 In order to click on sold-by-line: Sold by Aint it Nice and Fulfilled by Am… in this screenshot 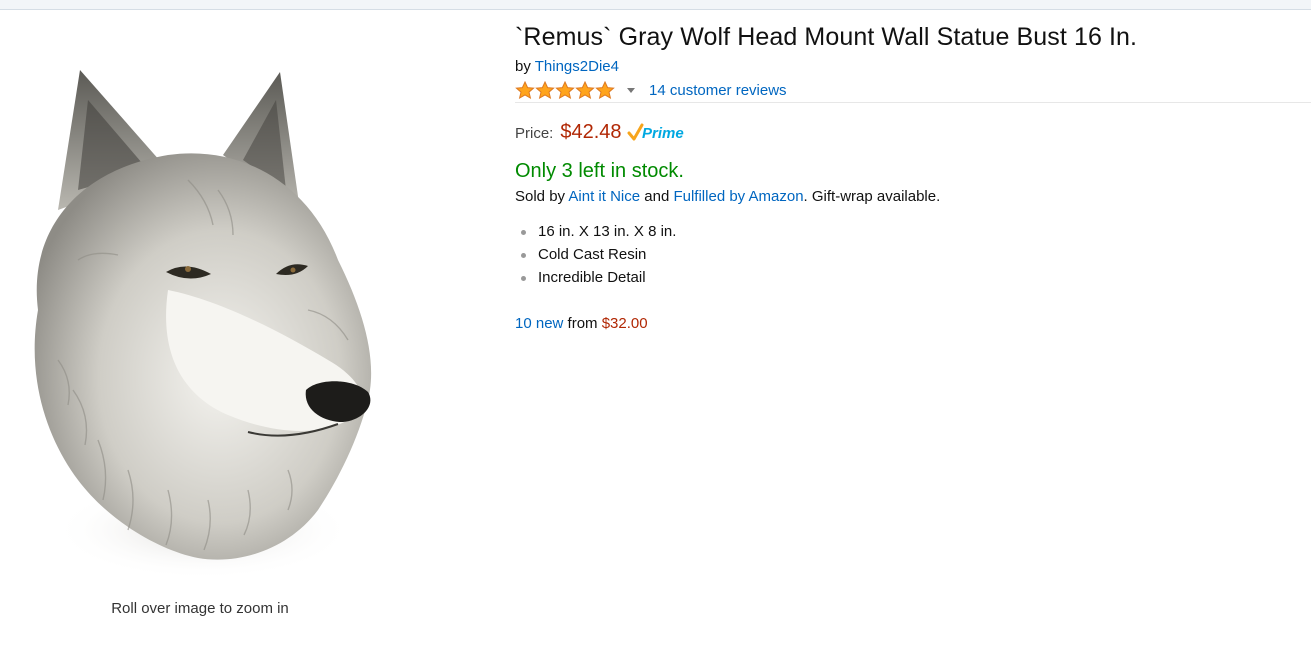, I will do `click(727, 196)`.